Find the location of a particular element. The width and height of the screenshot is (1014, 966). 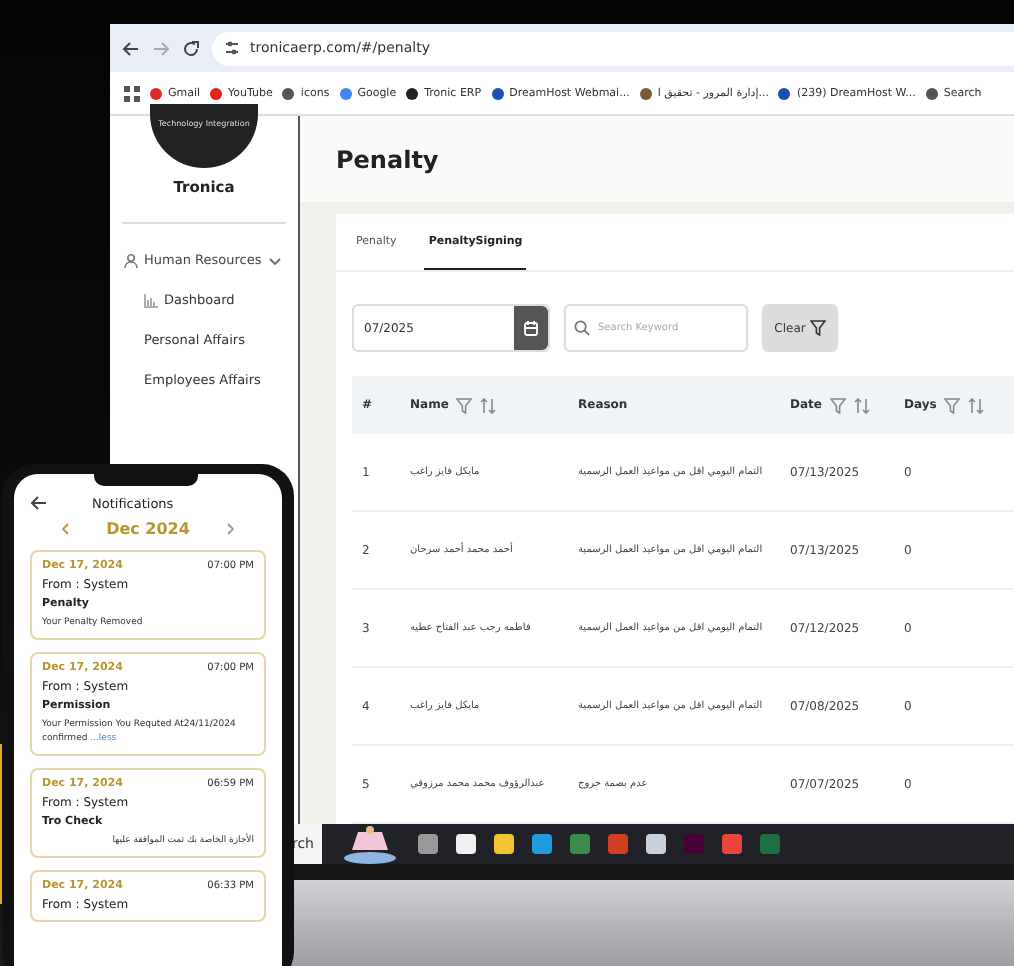

previous-month-button is located at coordinates (65, 529).